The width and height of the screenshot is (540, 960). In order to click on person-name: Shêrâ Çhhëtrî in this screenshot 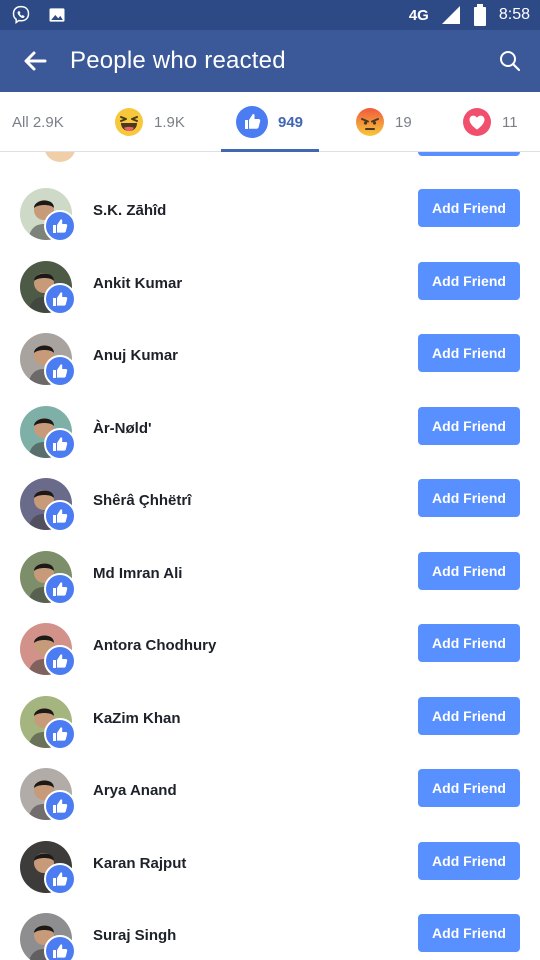, I will do `click(142, 500)`.